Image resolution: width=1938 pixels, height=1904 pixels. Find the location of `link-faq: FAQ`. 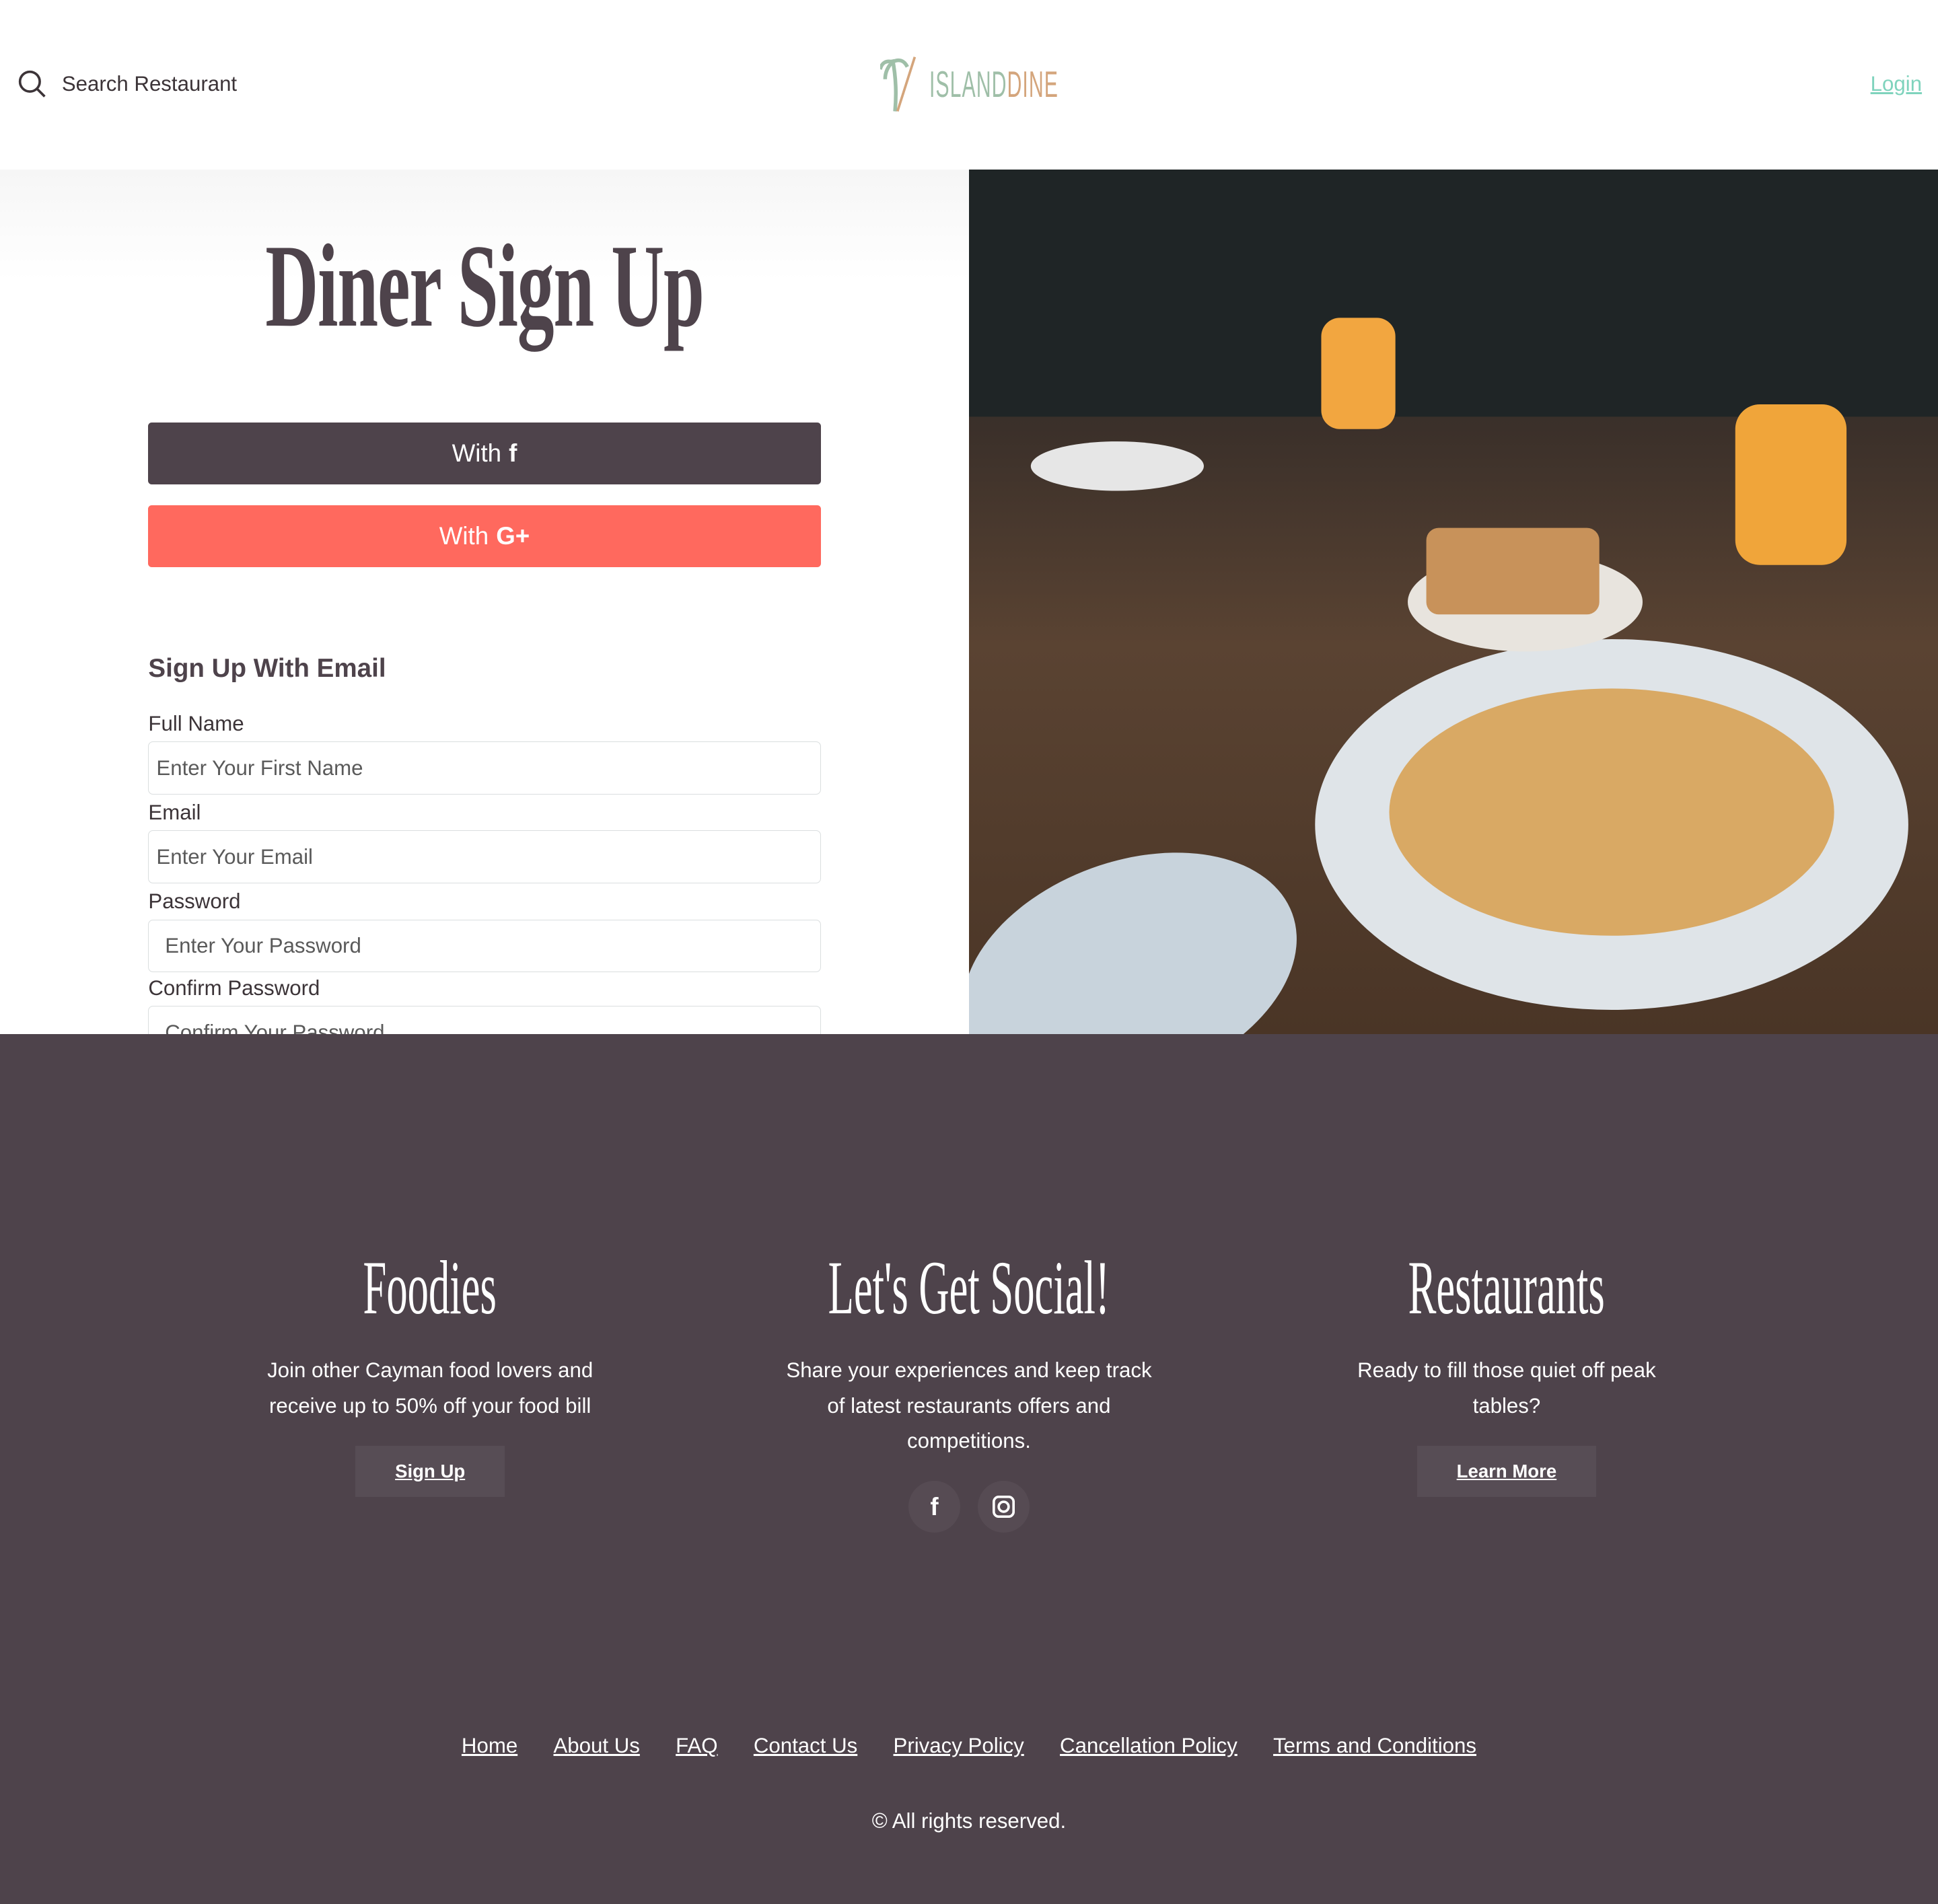

link-faq: FAQ is located at coordinates (697, 1746).